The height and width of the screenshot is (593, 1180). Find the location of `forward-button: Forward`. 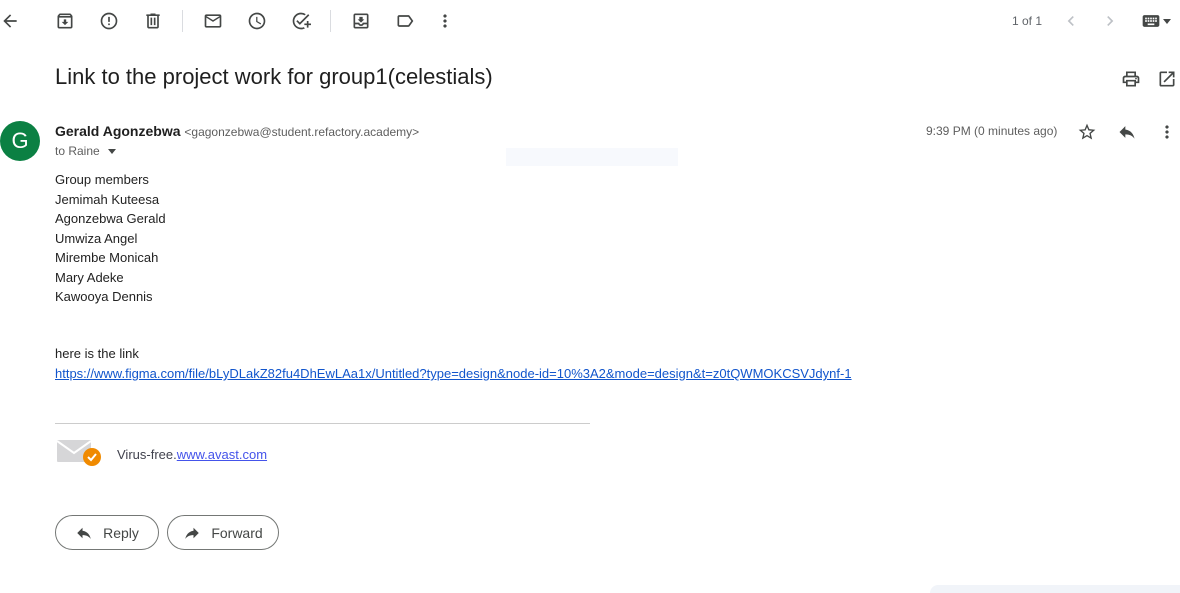

forward-button: Forward is located at coordinates (223, 532).